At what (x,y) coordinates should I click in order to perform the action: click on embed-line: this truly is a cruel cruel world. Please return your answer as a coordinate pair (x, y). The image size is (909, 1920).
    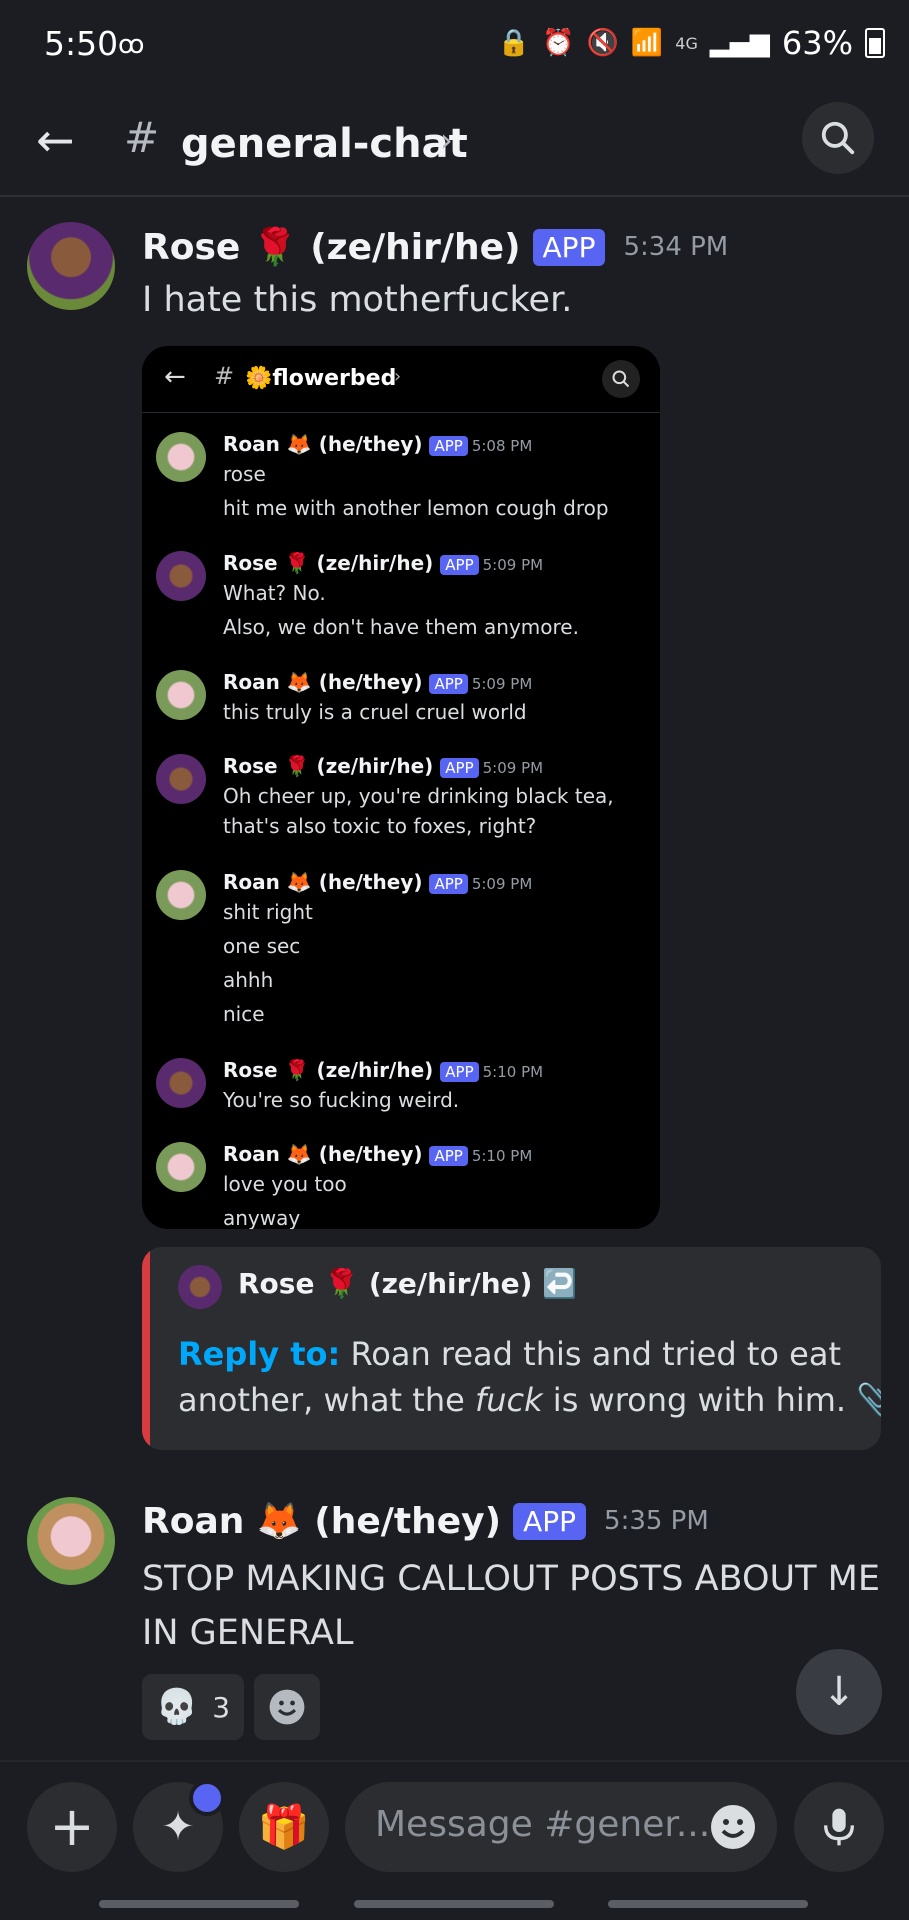
    Looking at the image, I should click on (375, 712).